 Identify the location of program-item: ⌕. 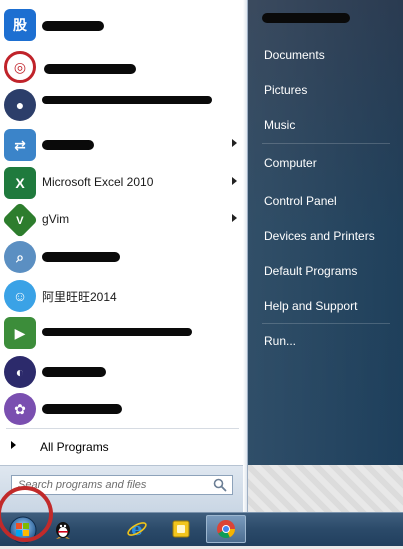
(123, 256).